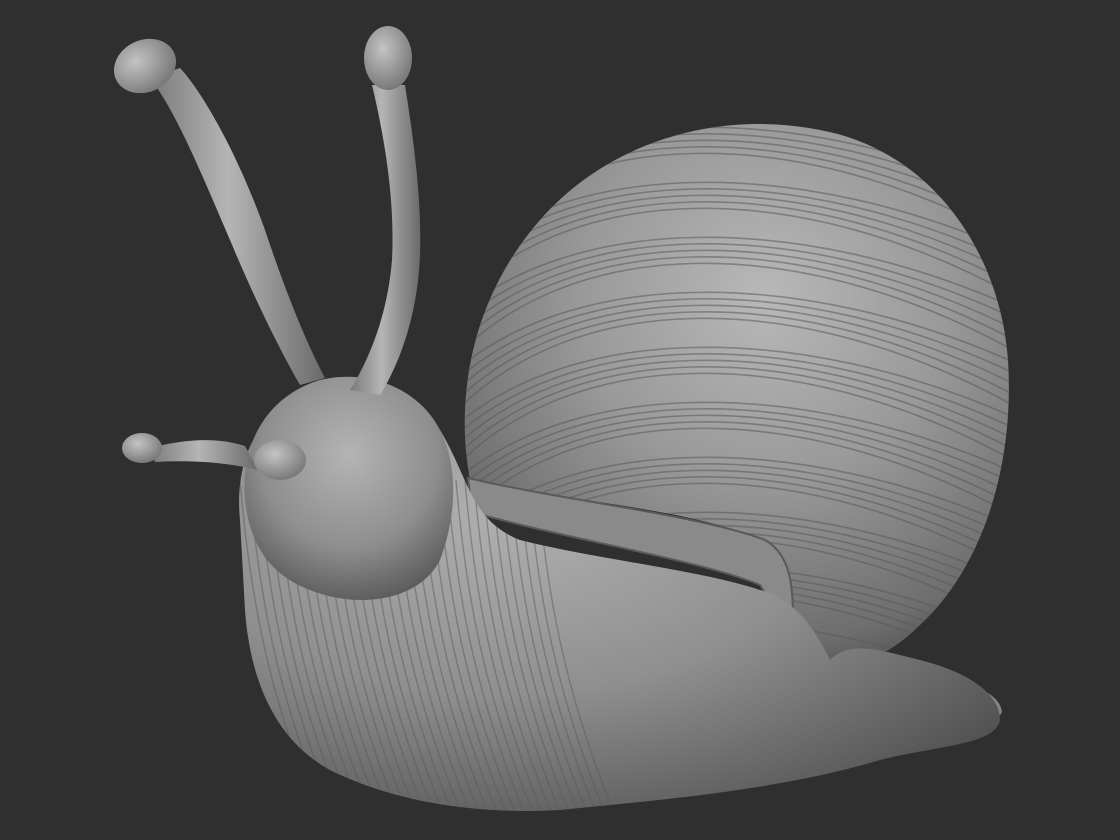 The height and width of the screenshot is (840, 1120). Describe the element at coordinates (142, 448) in the screenshot. I see `left-lower-tentacle-tip` at that location.